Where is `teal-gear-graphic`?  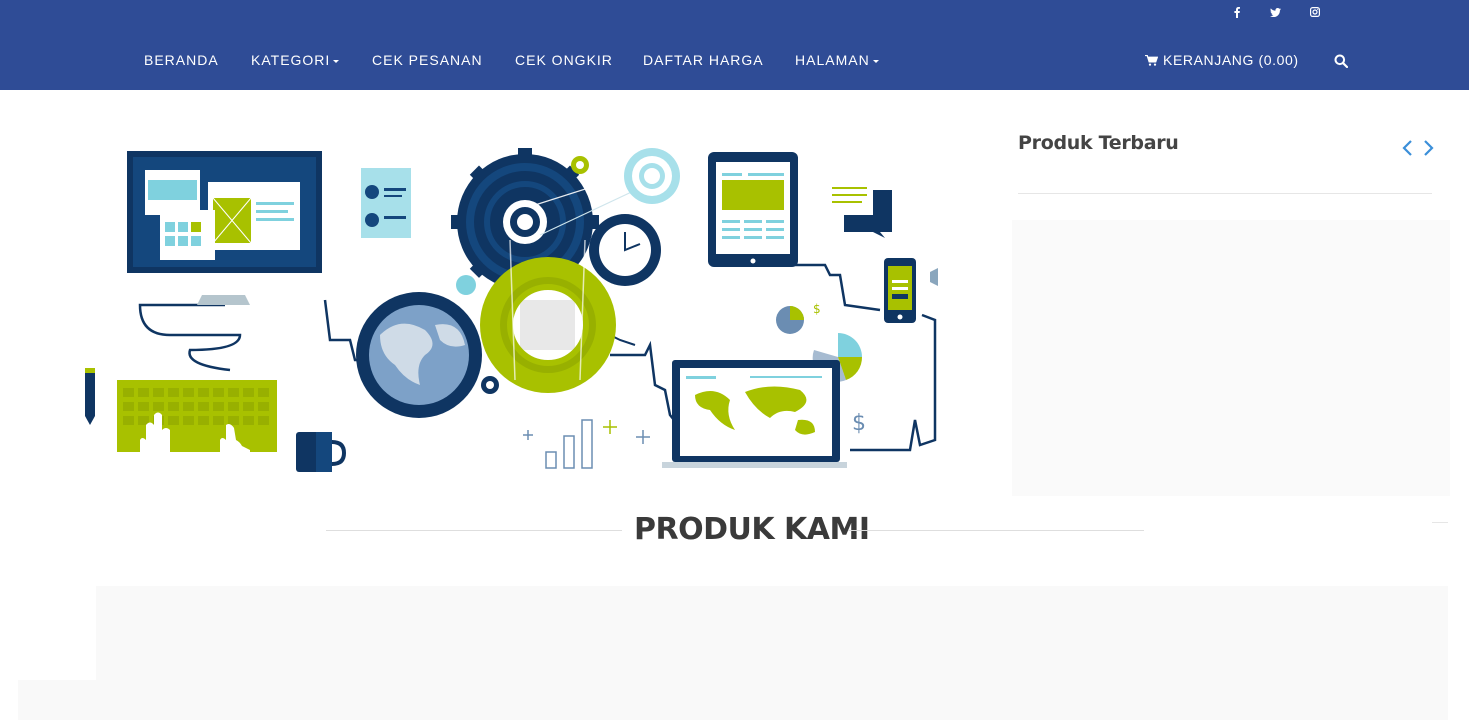 teal-gear-graphic is located at coordinates (652, 176).